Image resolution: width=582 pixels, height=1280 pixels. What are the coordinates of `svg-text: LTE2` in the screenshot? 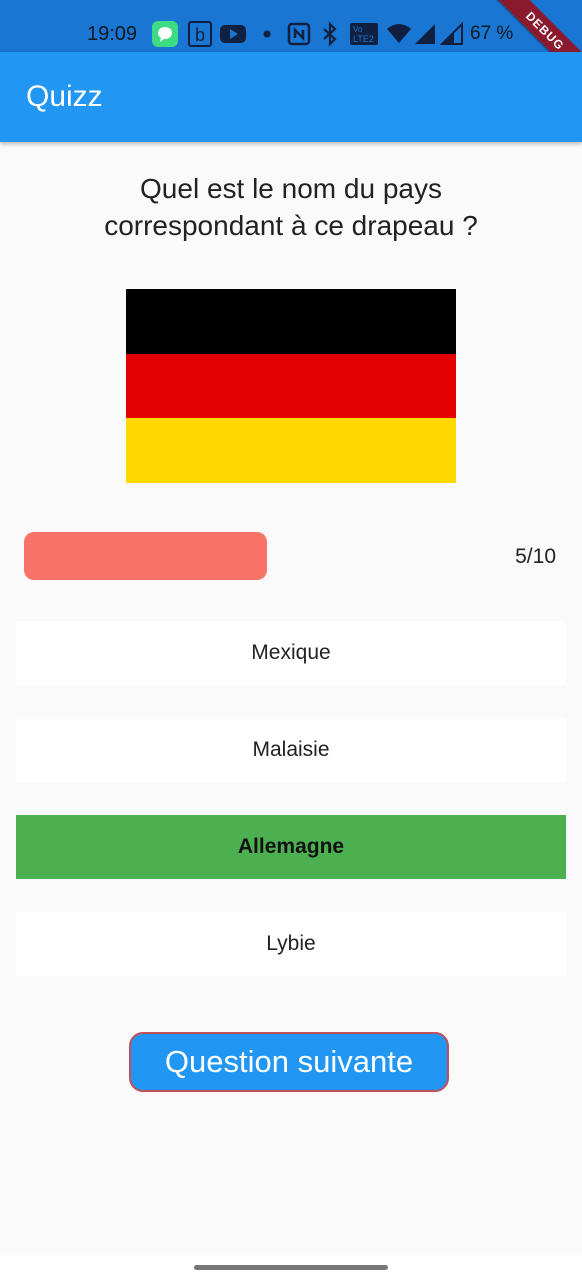 It's located at (363, 39).